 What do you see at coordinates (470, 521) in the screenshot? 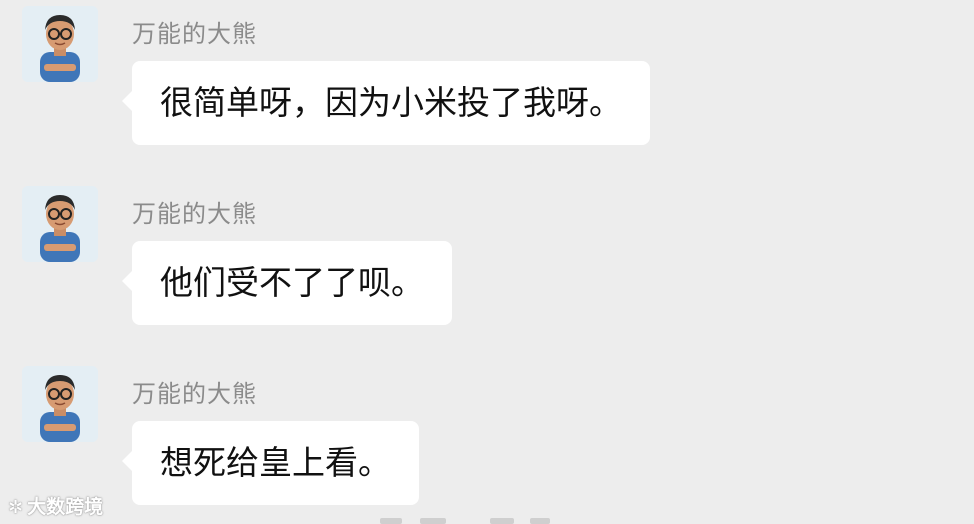
I see `cutoff-next-message` at bounding box center [470, 521].